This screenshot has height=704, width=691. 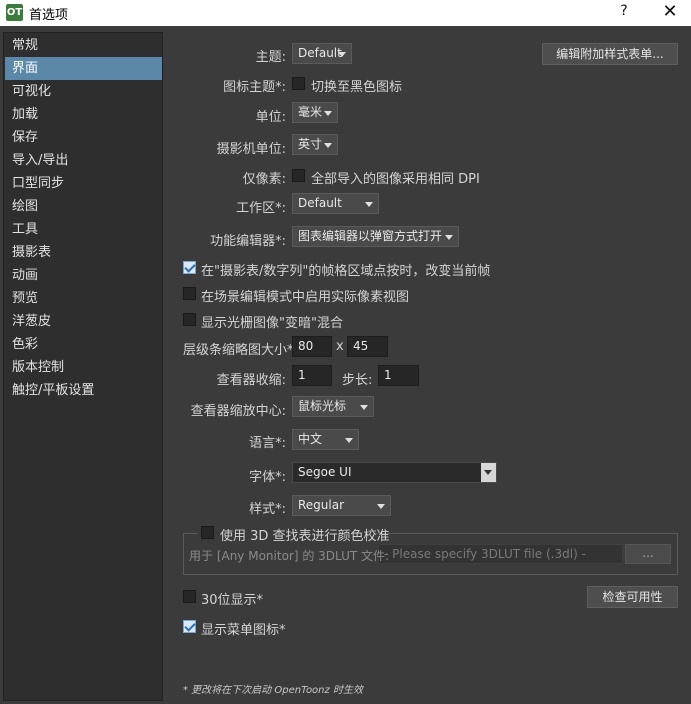 What do you see at coordinates (243, 630) in the screenshot?
I see `menu-icons-label: 显示菜单图标*` at bounding box center [243, 630].